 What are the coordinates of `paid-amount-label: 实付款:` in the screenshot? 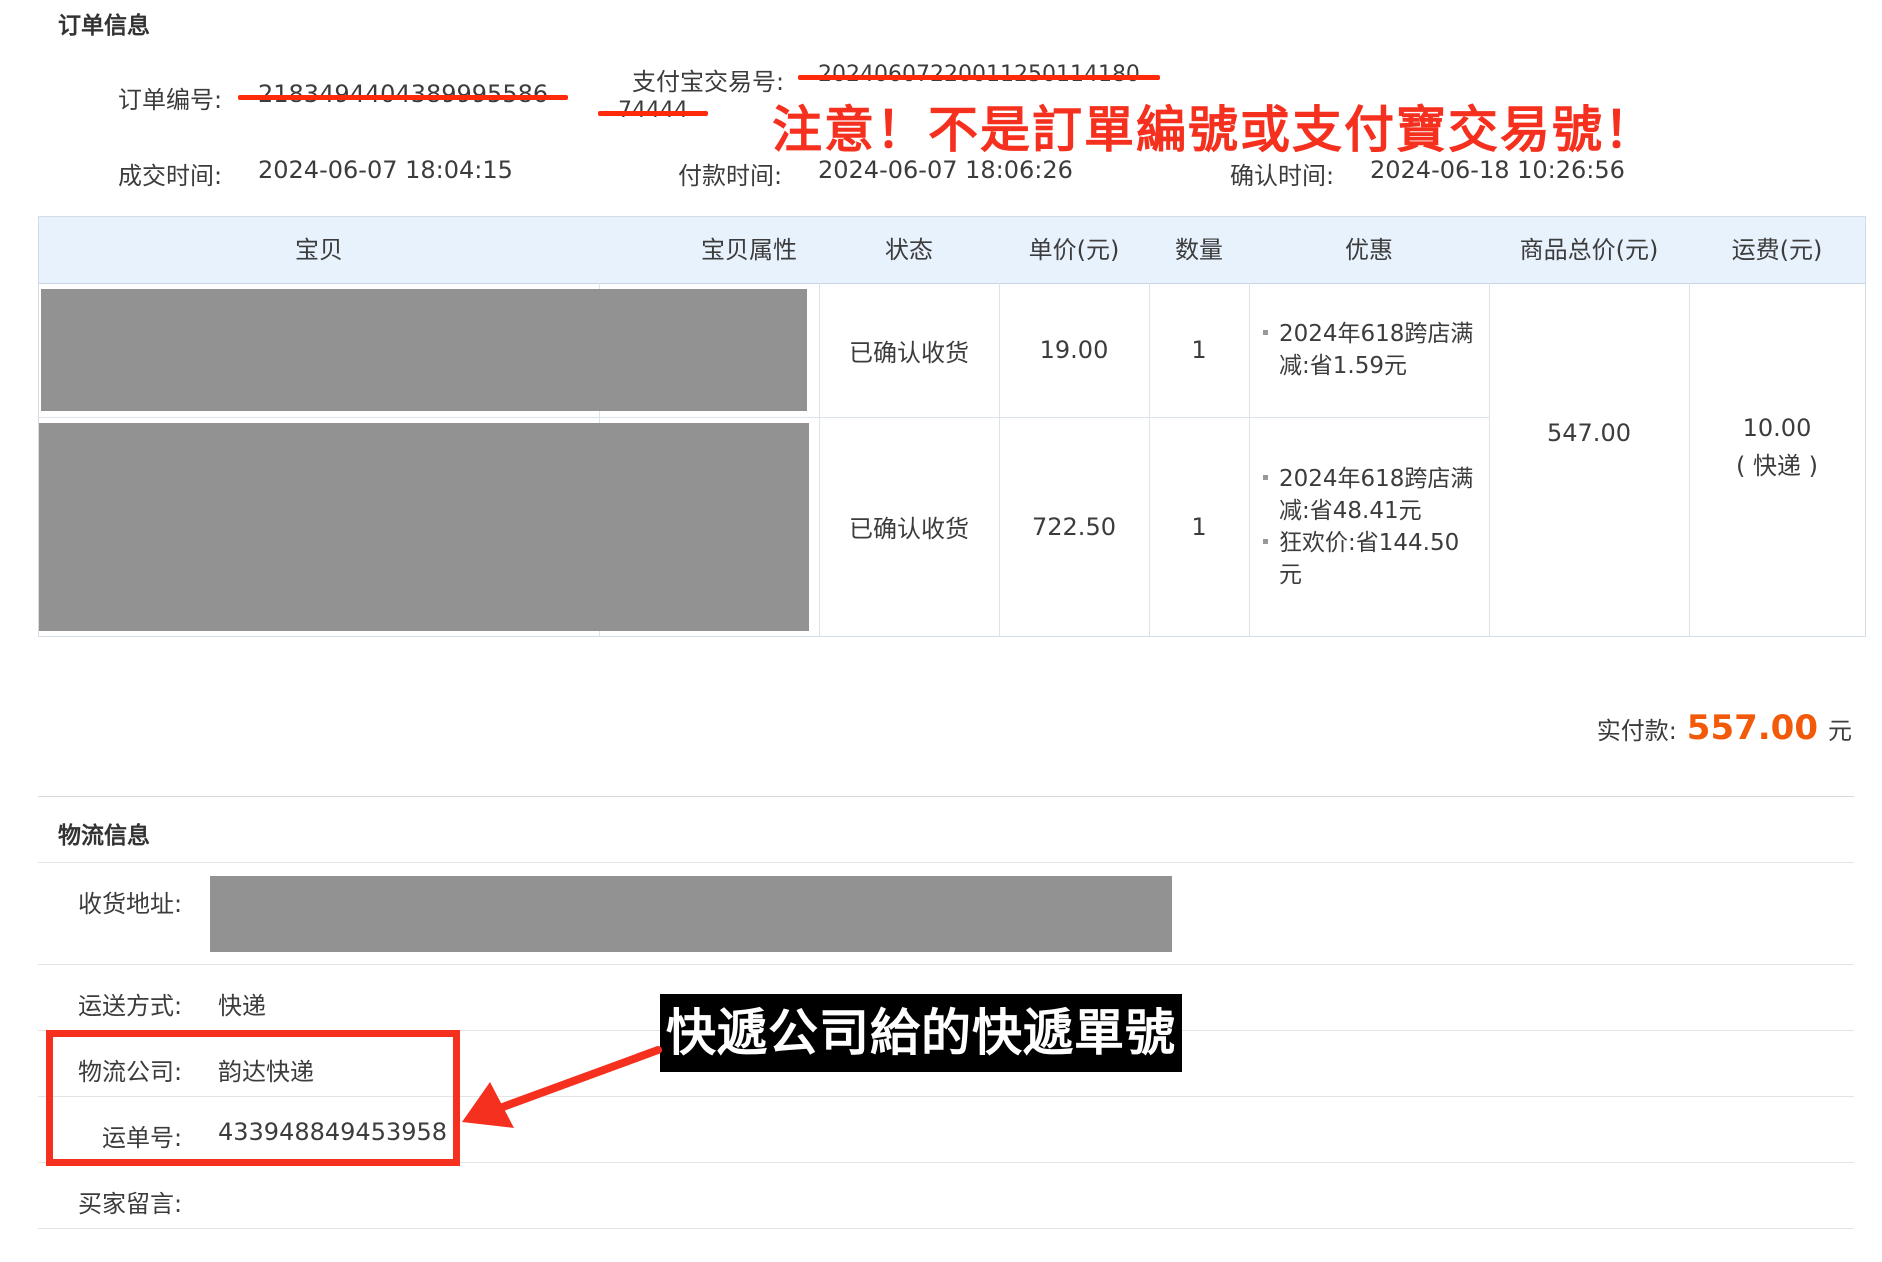 It's located at (1636, 731).